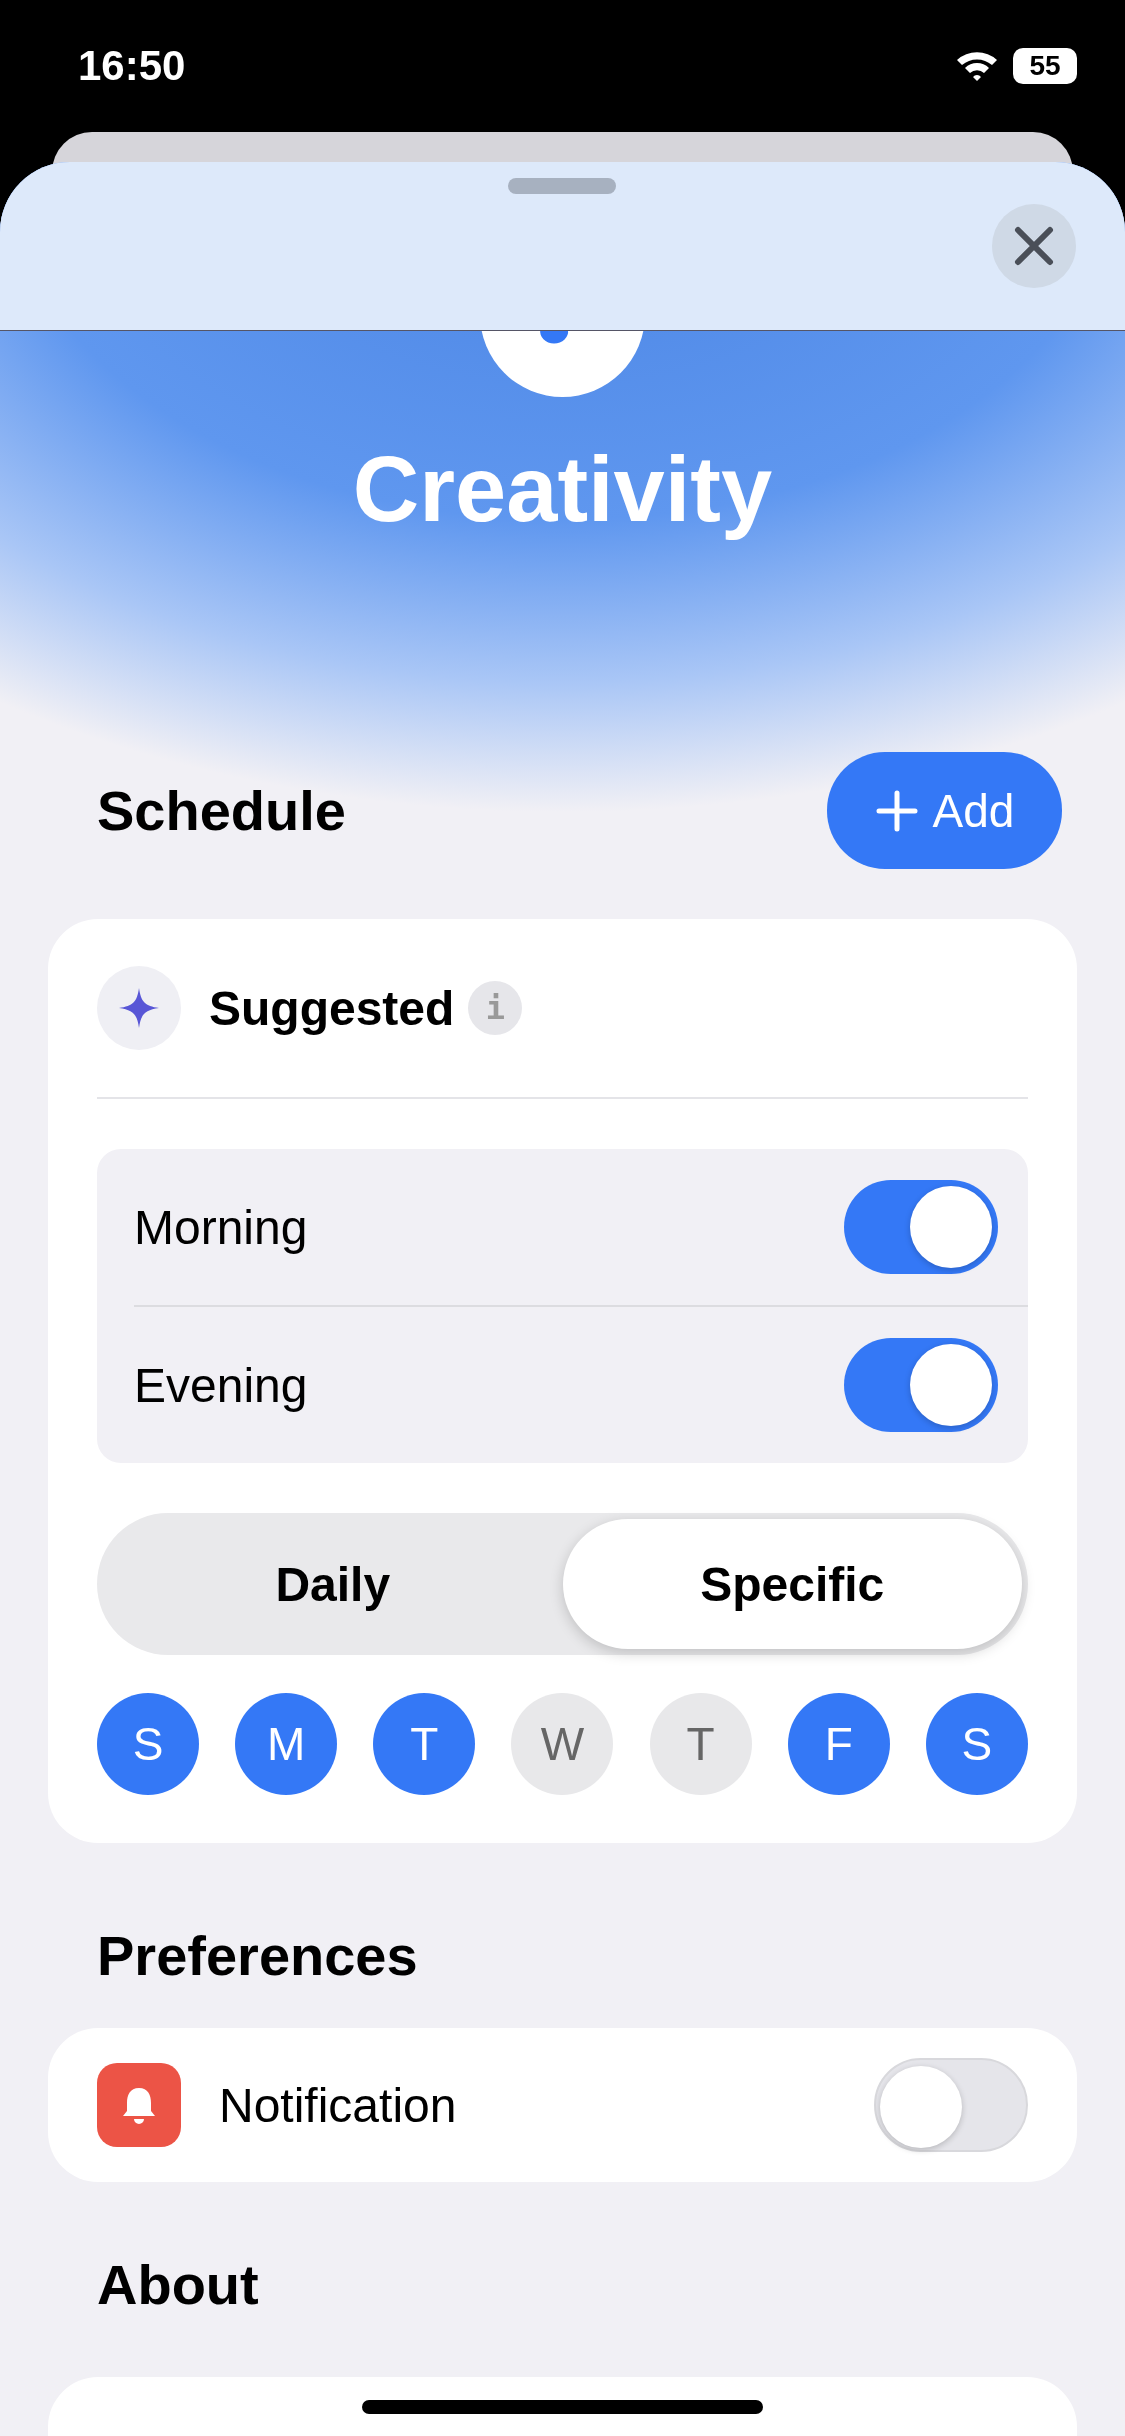 The width and height of the screenshot is (1125, 2436). I want to click on section-heading: About, so click(178, 2284).